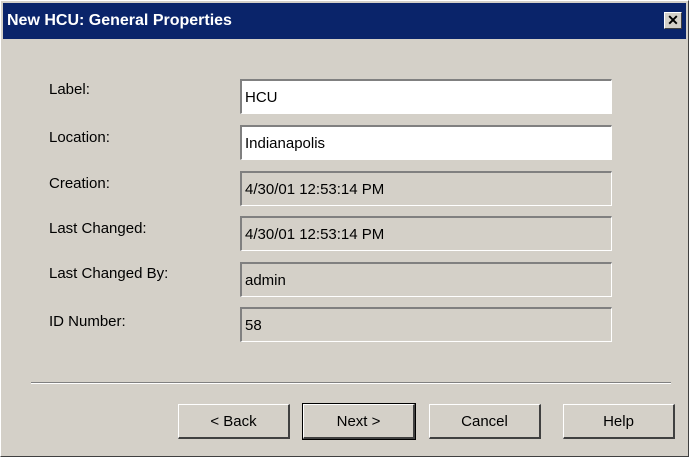  What do you see at coordinates (119, 20) in the screenshot?
I see `window-title: New HCU: General Properties` at bounding box center [119, 20].